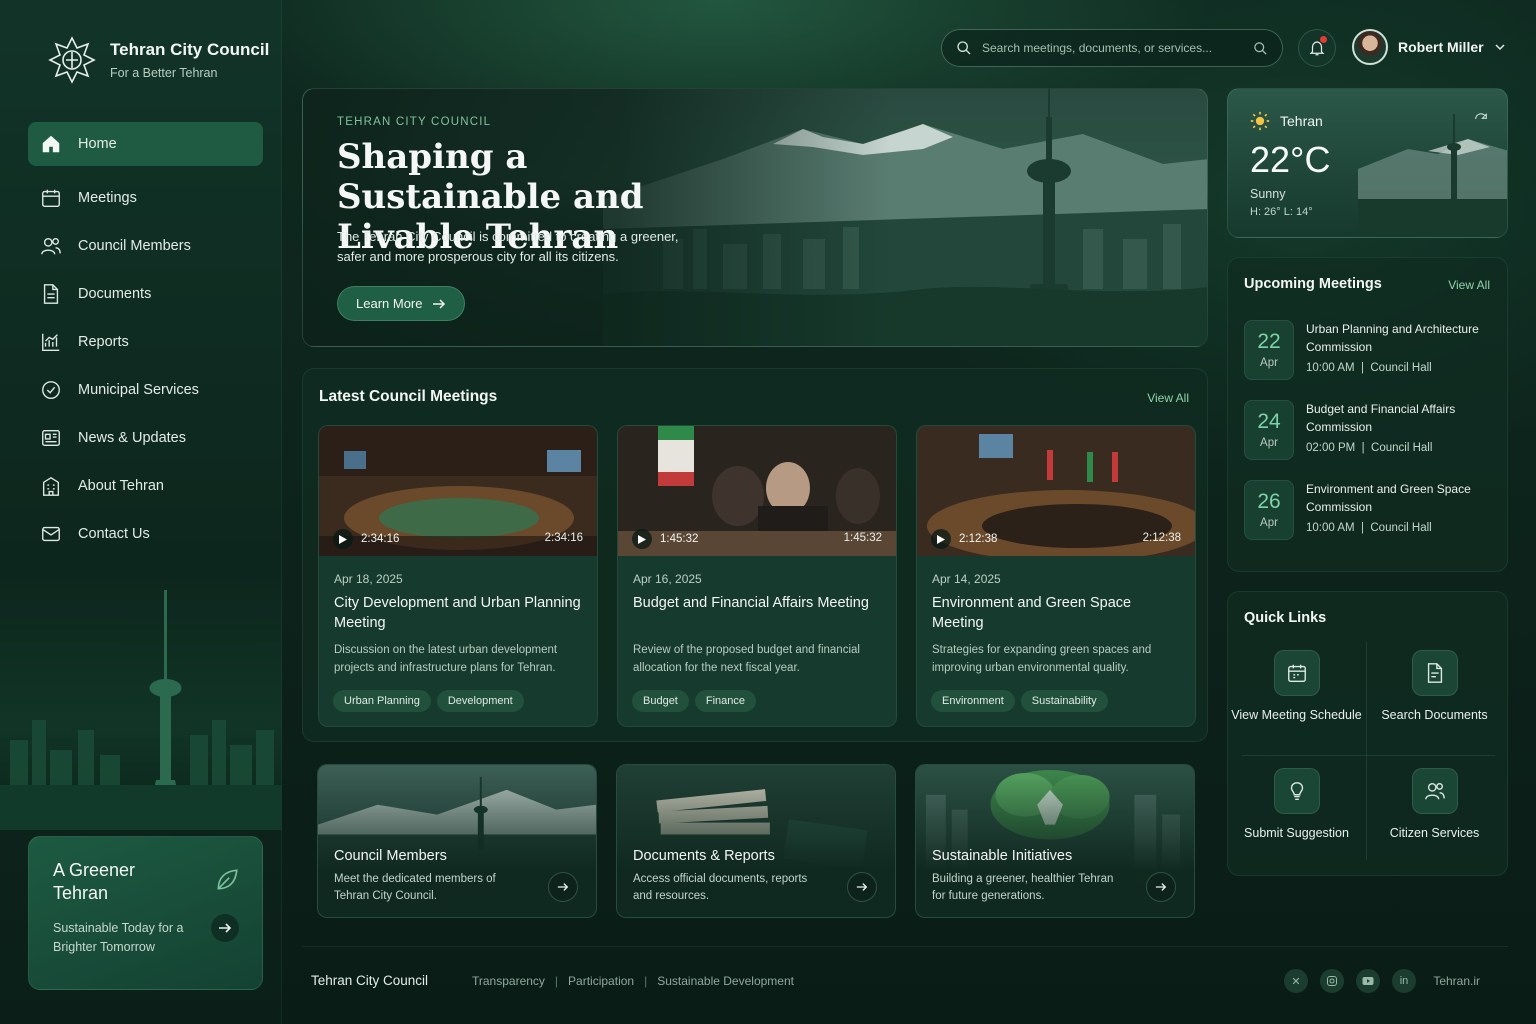 The width and height of the screenshot is (1536, 1024). I want to click on meeting-time: 02:00 PM, so click(1331, 448).